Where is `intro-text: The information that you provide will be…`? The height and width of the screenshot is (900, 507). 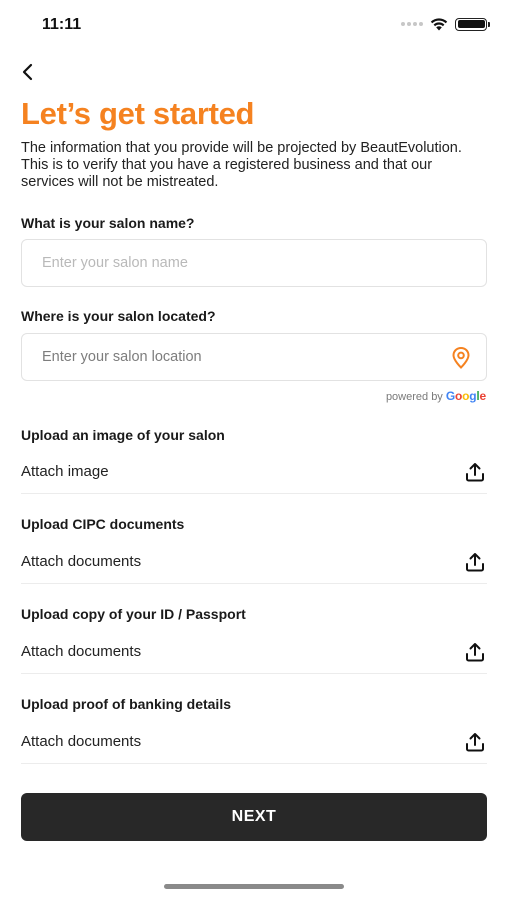 intro-text: The information that you provide will be… is located at coordinates (241, 165).